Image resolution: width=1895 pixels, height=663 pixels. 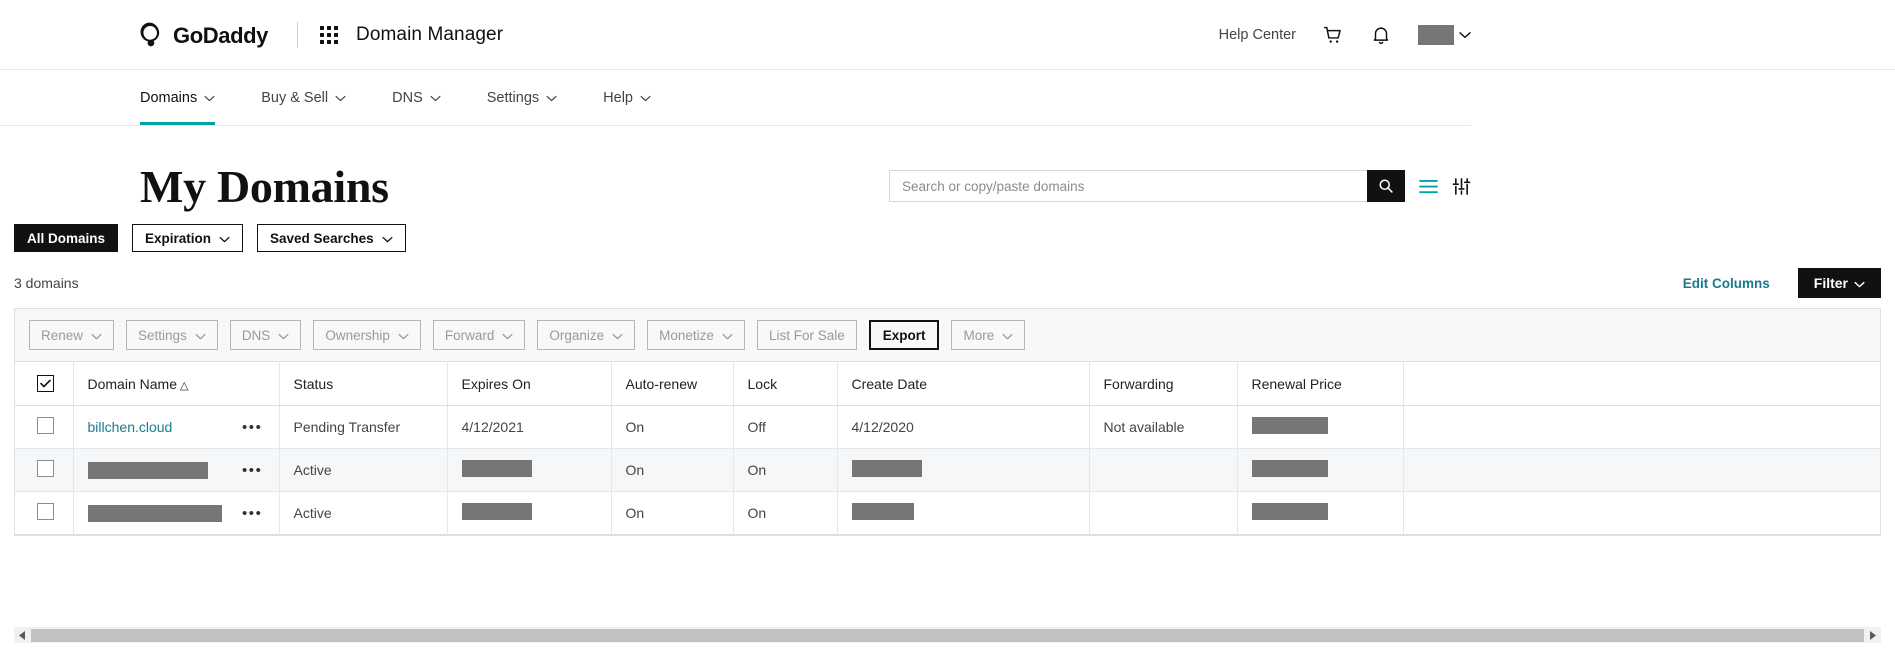 I want to click on cell-status: Pending Transfer, so click(x=363, y=427).